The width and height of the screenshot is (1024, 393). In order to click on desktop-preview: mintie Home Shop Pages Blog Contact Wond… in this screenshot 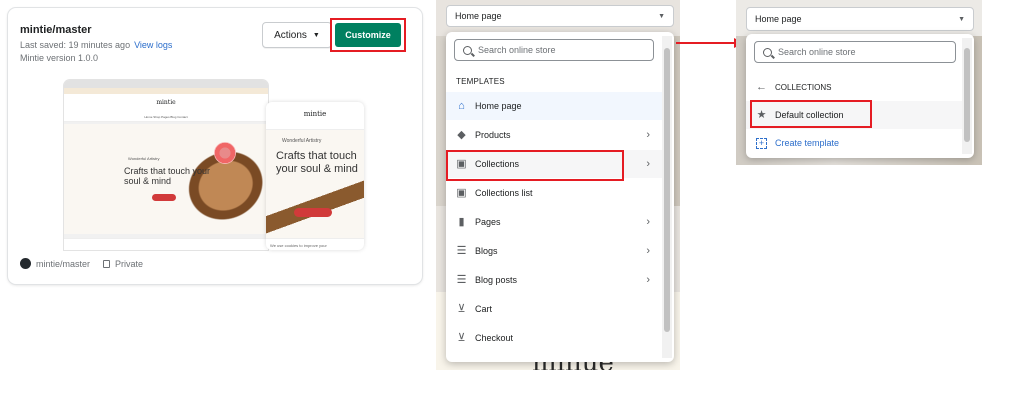, I will do `click(166, 165)`.